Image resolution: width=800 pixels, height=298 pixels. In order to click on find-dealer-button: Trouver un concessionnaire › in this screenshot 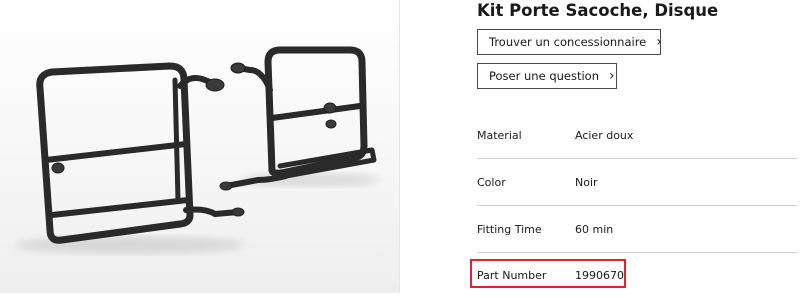, I will do `click(569, 42)`.